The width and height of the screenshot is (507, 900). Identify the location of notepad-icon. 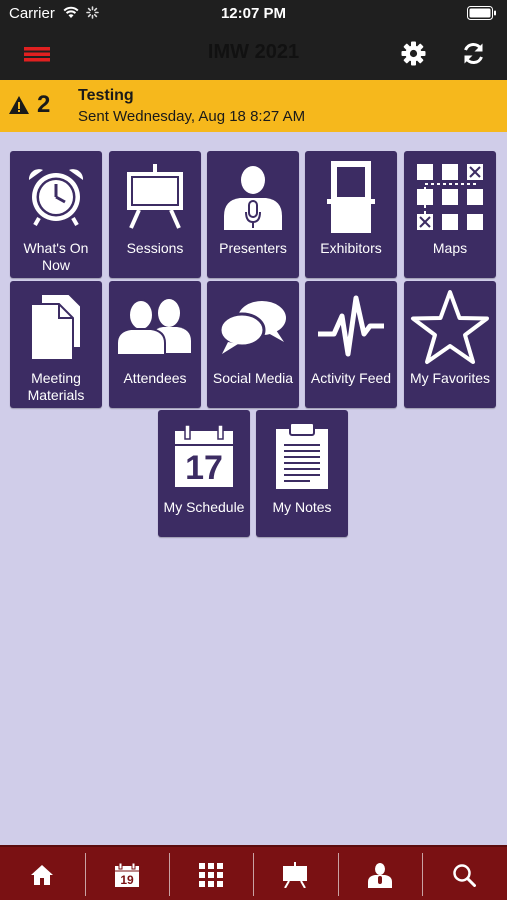
(302, 455).